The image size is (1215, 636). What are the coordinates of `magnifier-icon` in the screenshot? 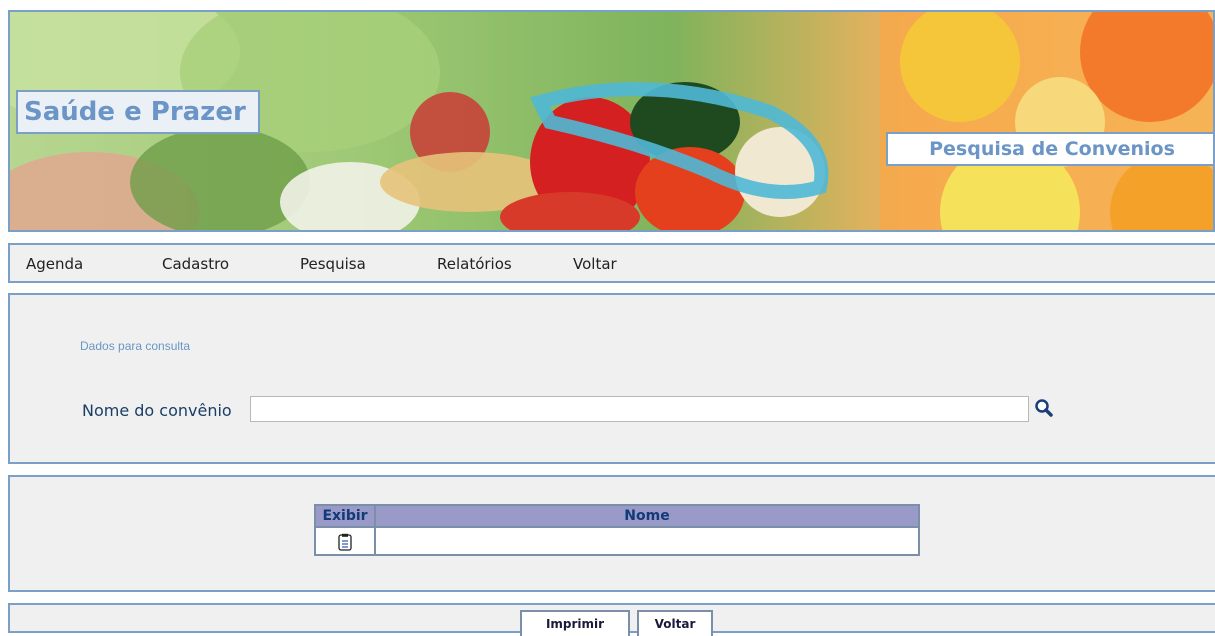 It's located at (1044, 408).